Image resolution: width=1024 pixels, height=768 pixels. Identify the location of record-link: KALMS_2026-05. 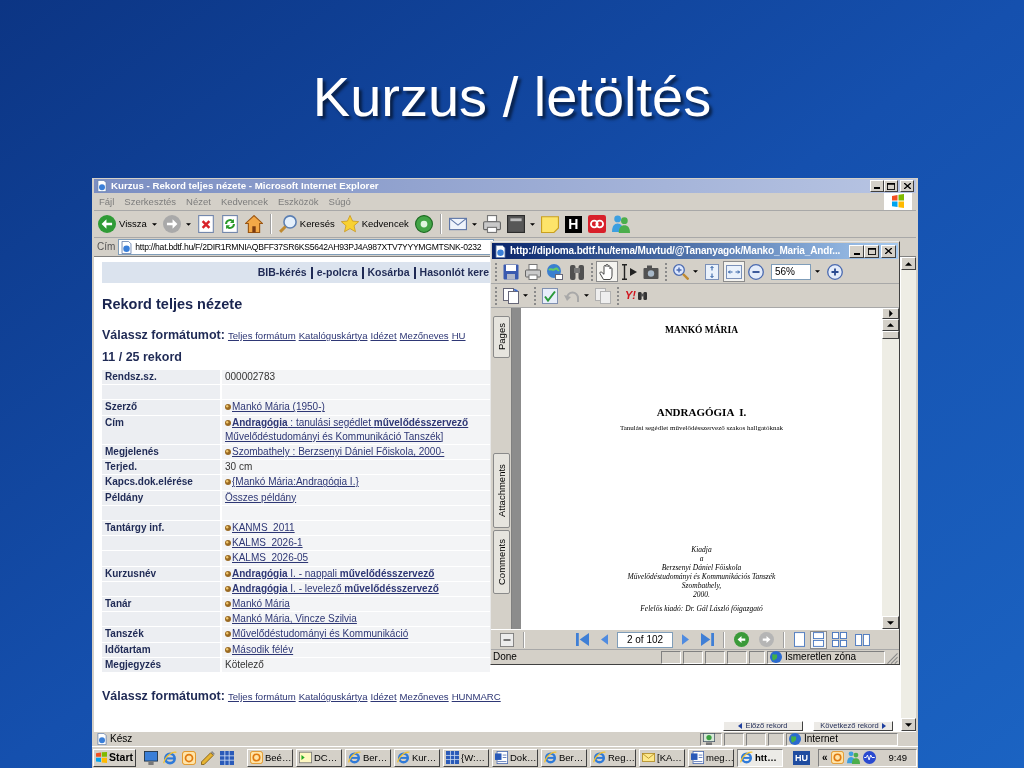
(270, 558).